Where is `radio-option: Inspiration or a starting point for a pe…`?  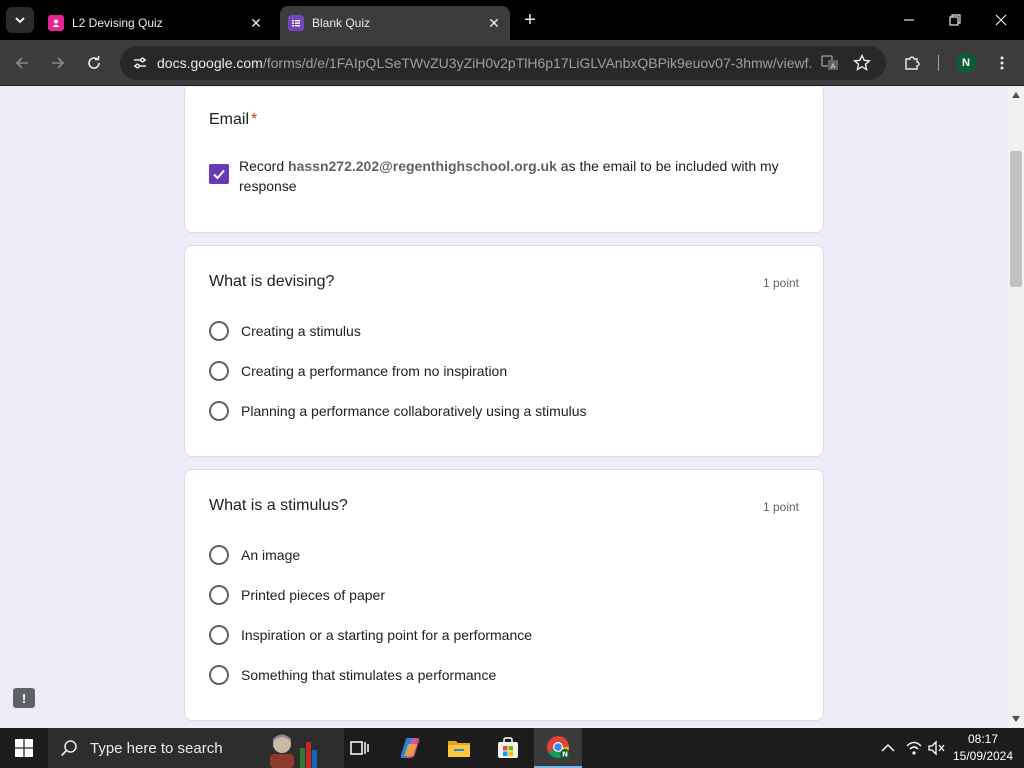 radio-option: Inspiration or a starting point for a pe… is located at coordinates (370, 635).